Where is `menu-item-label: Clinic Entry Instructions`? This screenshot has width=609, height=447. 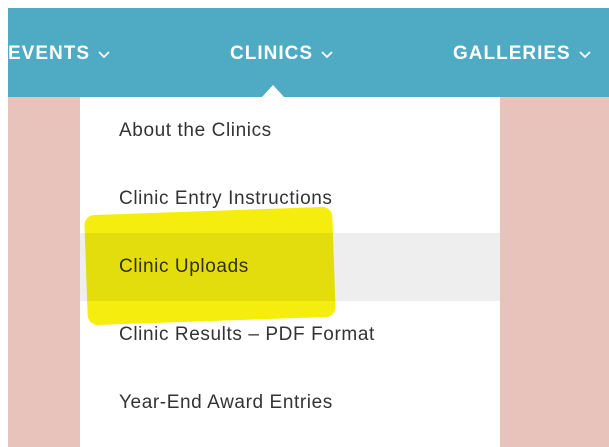
menu-item-label: Clinic Entry Instructions is located at coordinates (226, 198).